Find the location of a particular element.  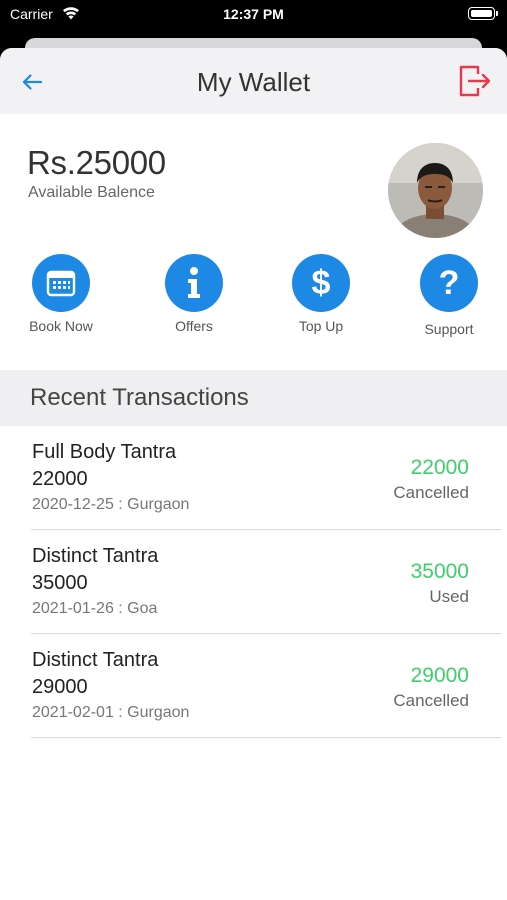

transaction-meta: 2021-02-01 : Gurgaon is located at coordinates (111, 712).